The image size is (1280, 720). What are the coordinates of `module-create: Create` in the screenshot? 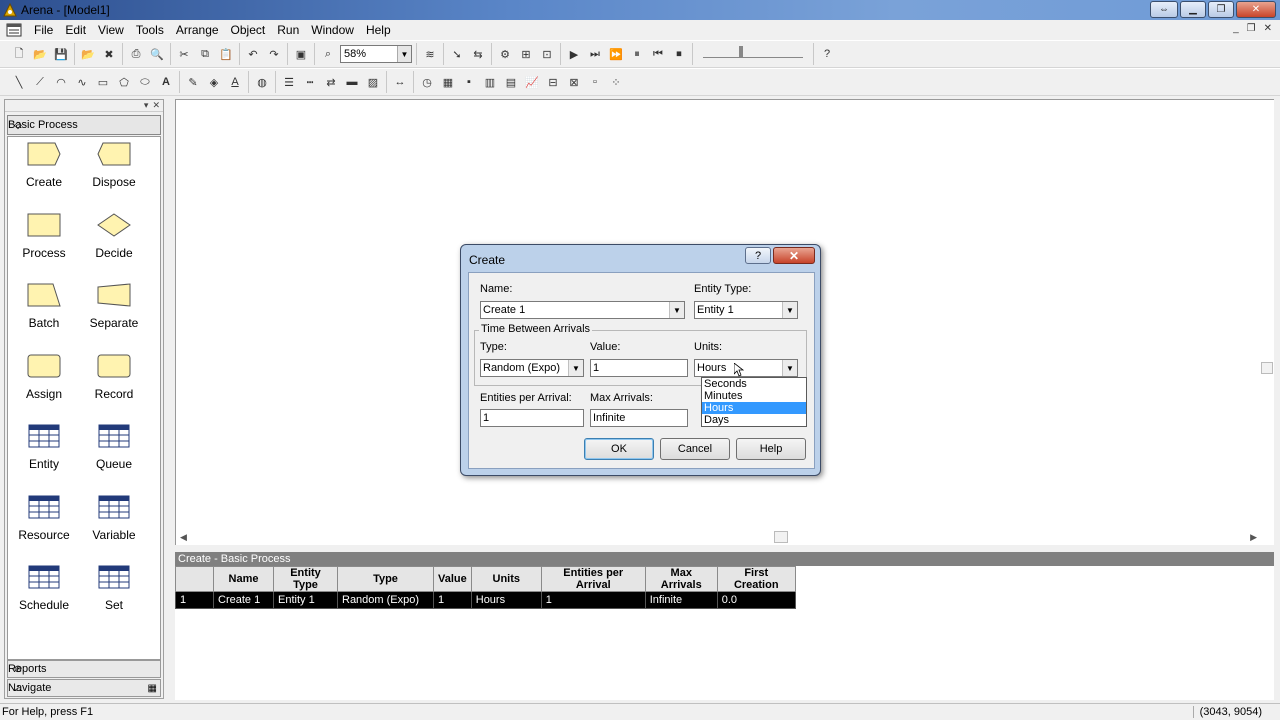 It's located at (44, 165).